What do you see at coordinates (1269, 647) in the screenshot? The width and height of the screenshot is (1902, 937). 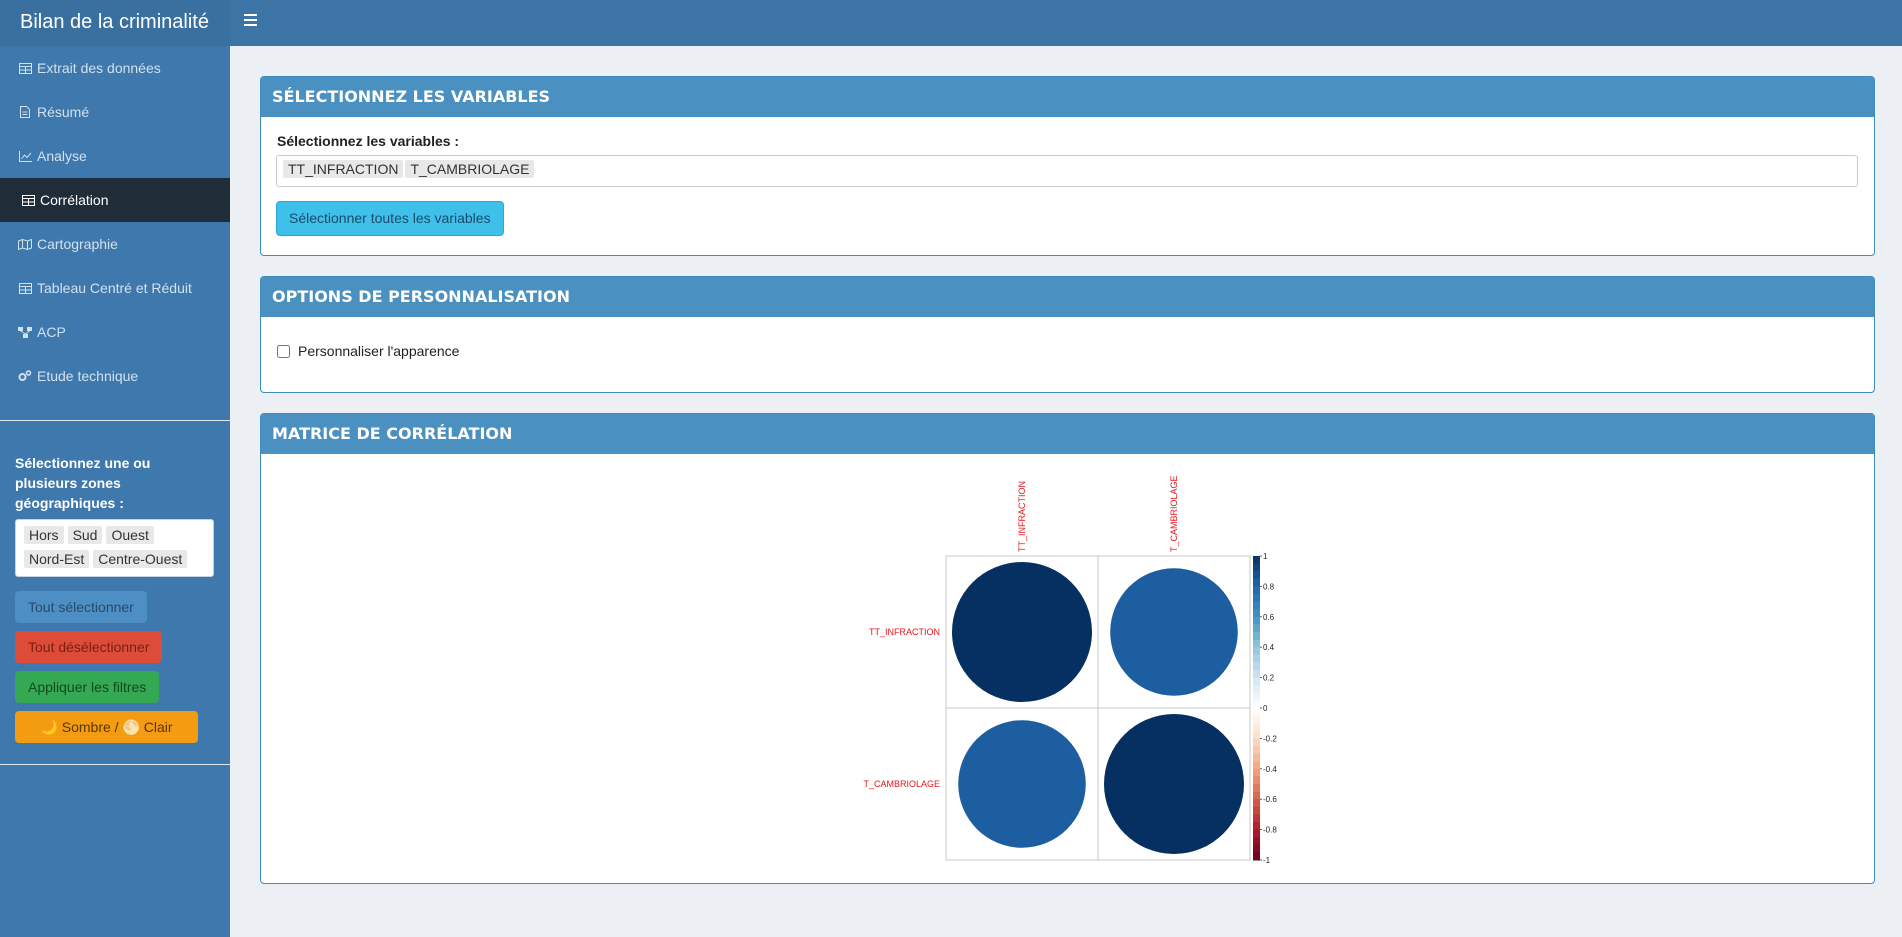 I see `colorbar-tick-label: 0.4` at bounding box center [1269, 647].